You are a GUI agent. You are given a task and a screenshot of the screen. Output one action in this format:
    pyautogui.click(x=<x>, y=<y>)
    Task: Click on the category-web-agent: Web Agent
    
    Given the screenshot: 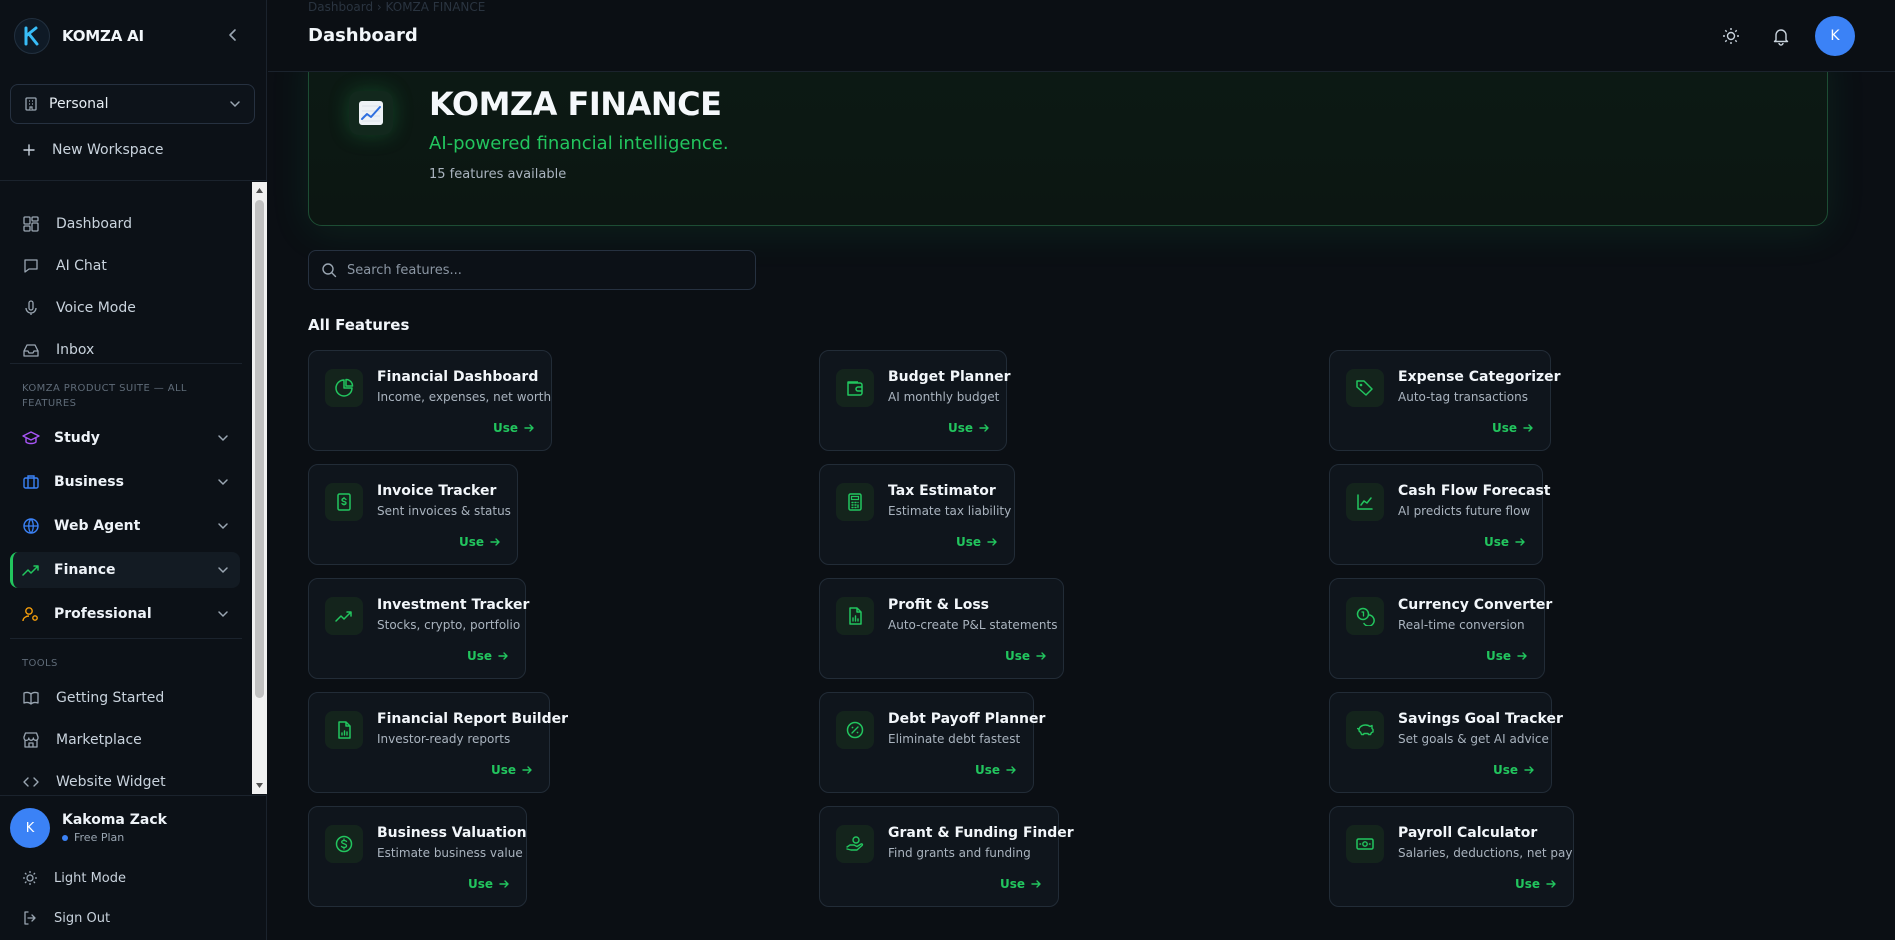 What is the action you would take?
    pyautogui.click(x=125, y=526)
    